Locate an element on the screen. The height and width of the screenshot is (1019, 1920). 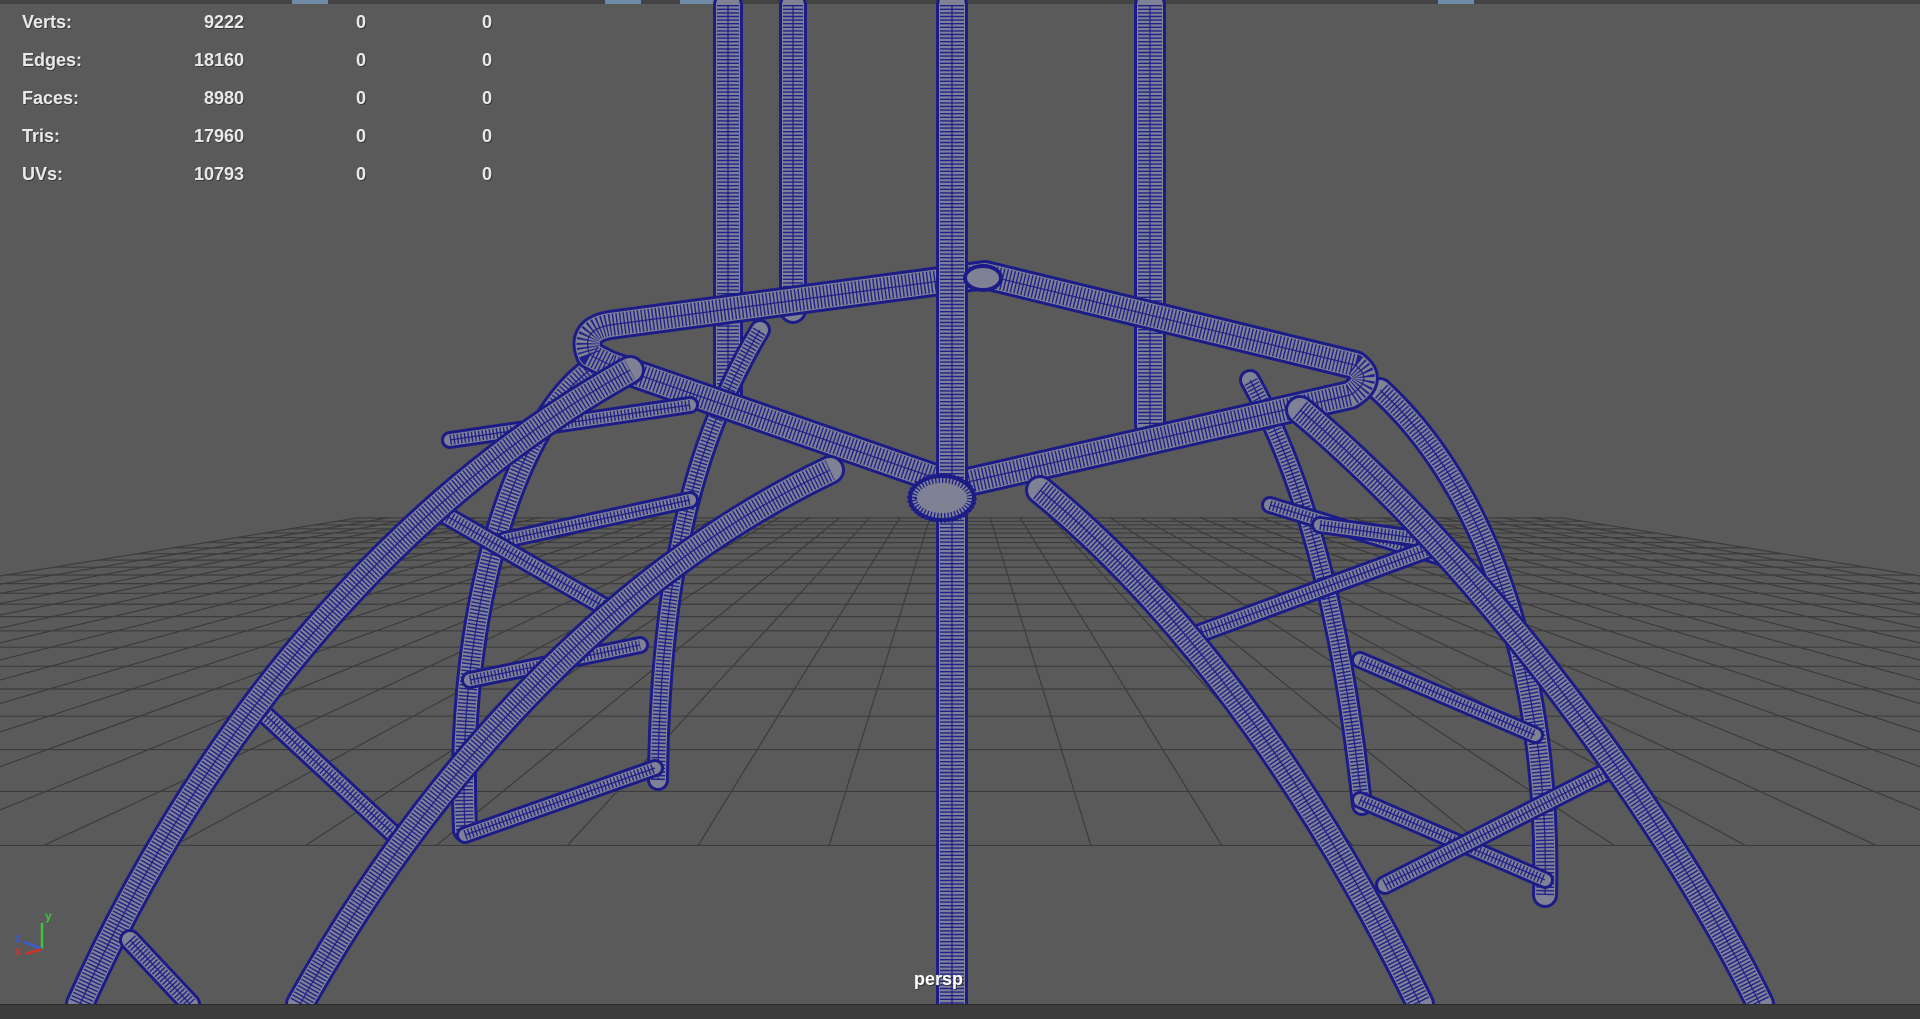
hud-label: Edges: is located at coordinates (52, 60).